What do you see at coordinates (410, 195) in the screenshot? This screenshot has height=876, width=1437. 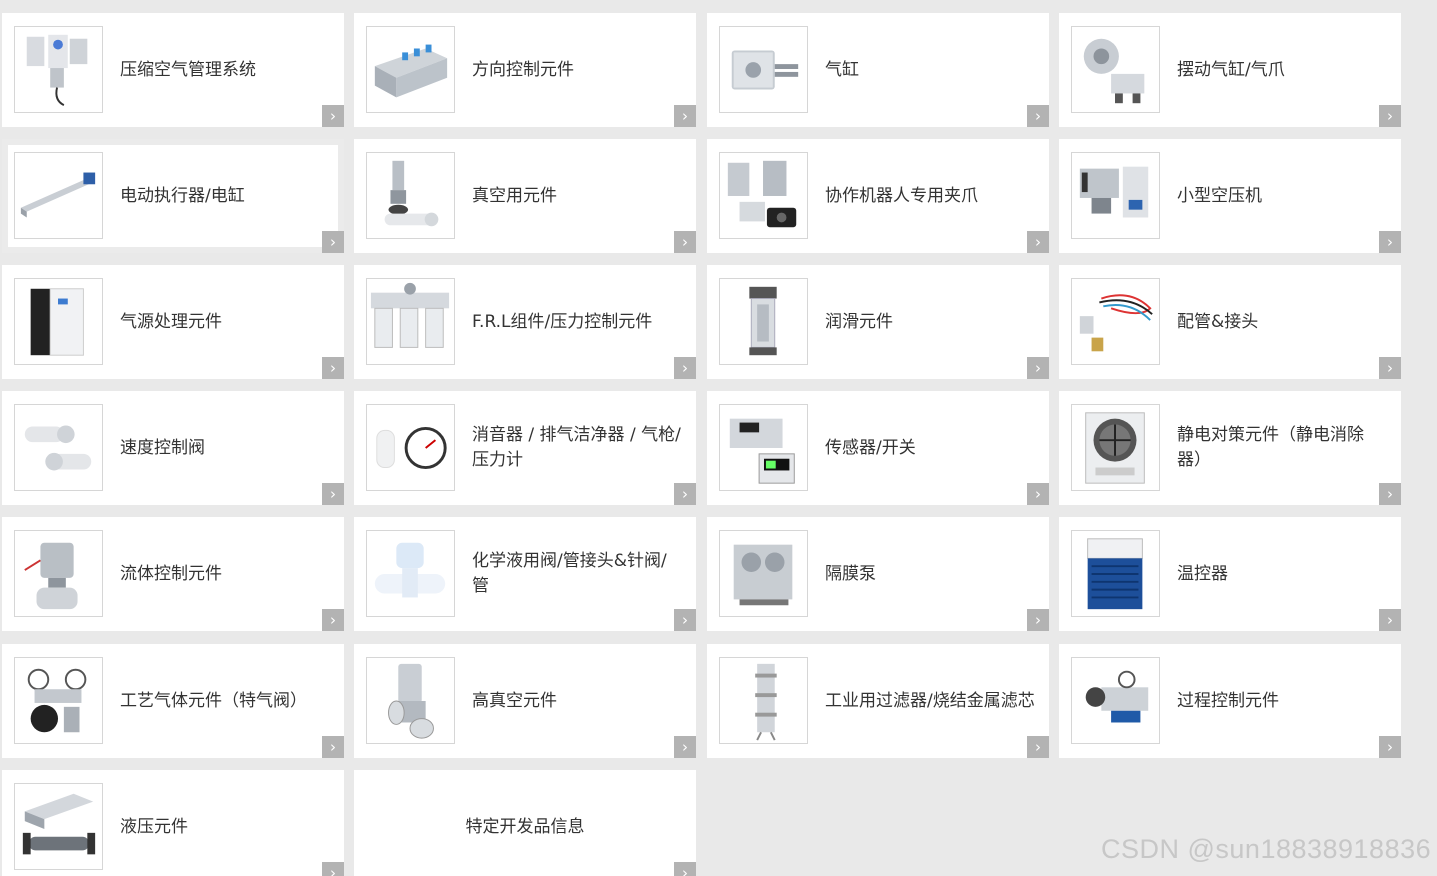 I see `vacuum-icon` at bounding box center [410, 195].